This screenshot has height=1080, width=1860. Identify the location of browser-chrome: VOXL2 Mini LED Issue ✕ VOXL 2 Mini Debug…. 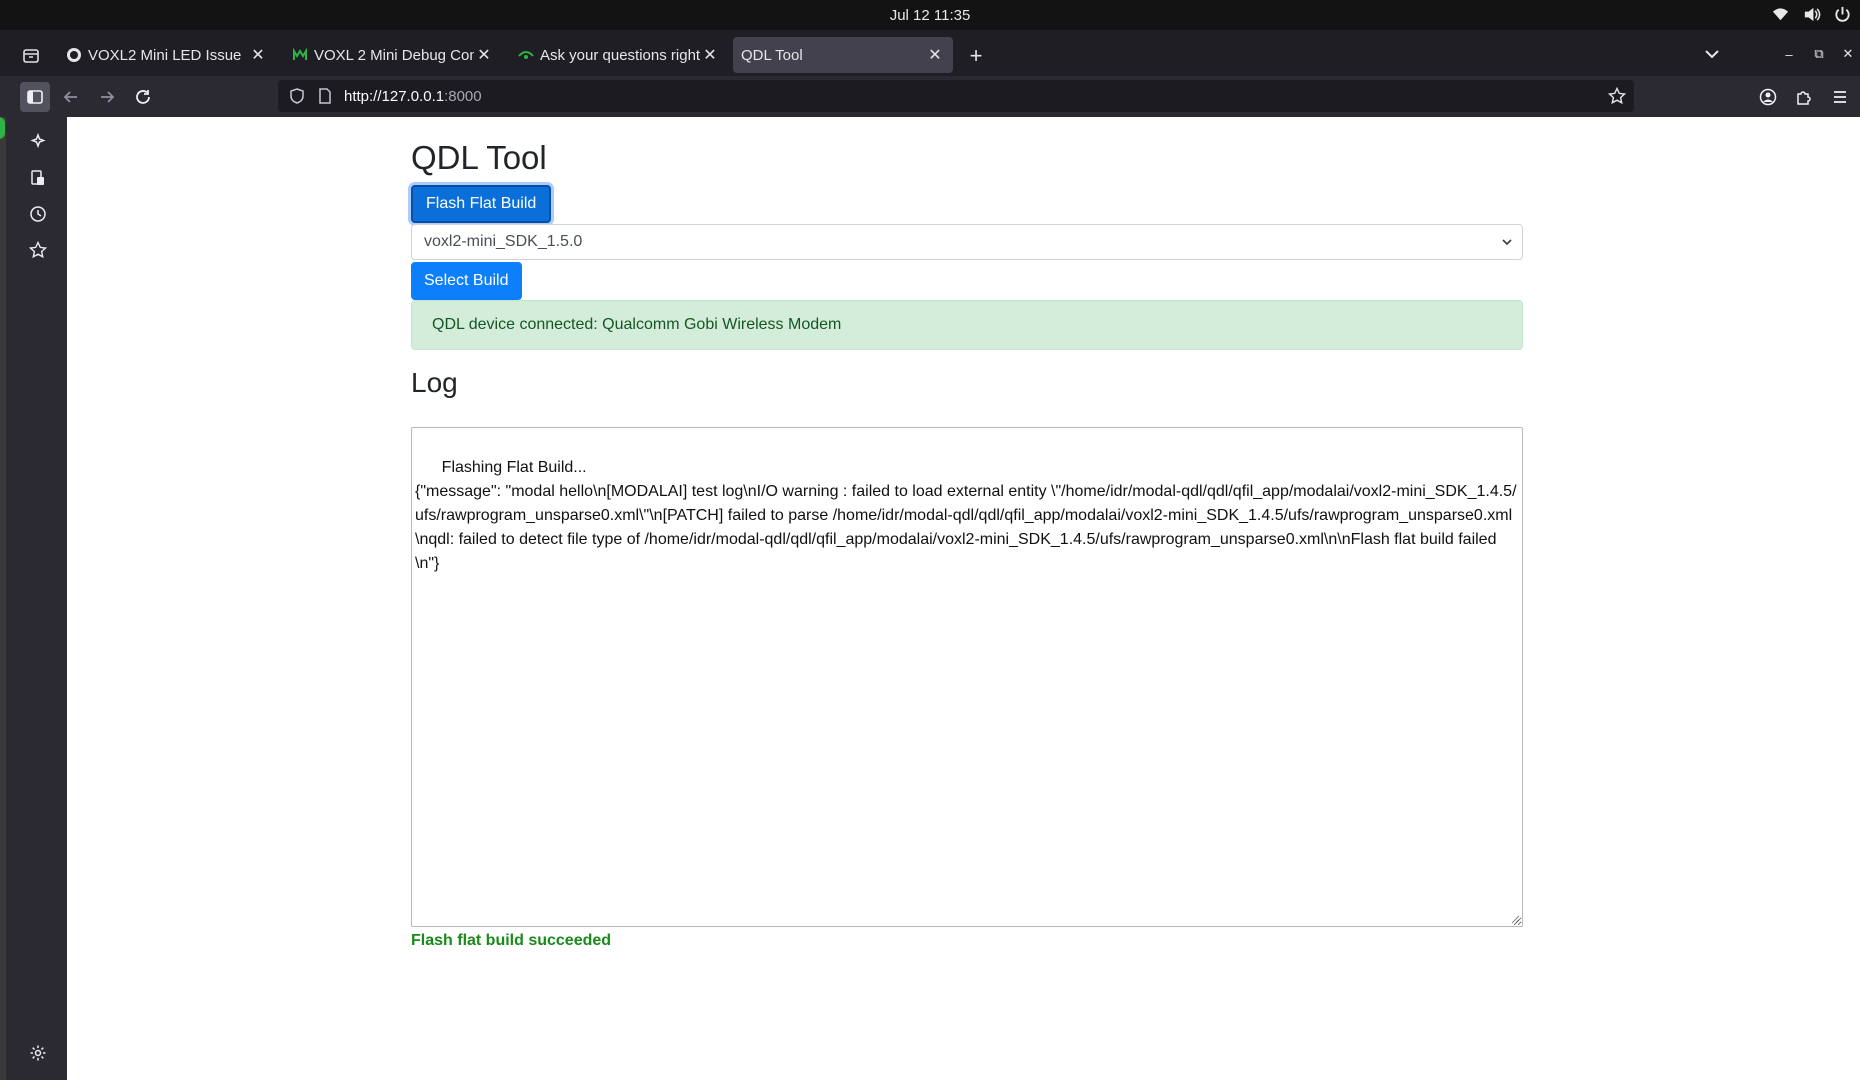
(930, 73).